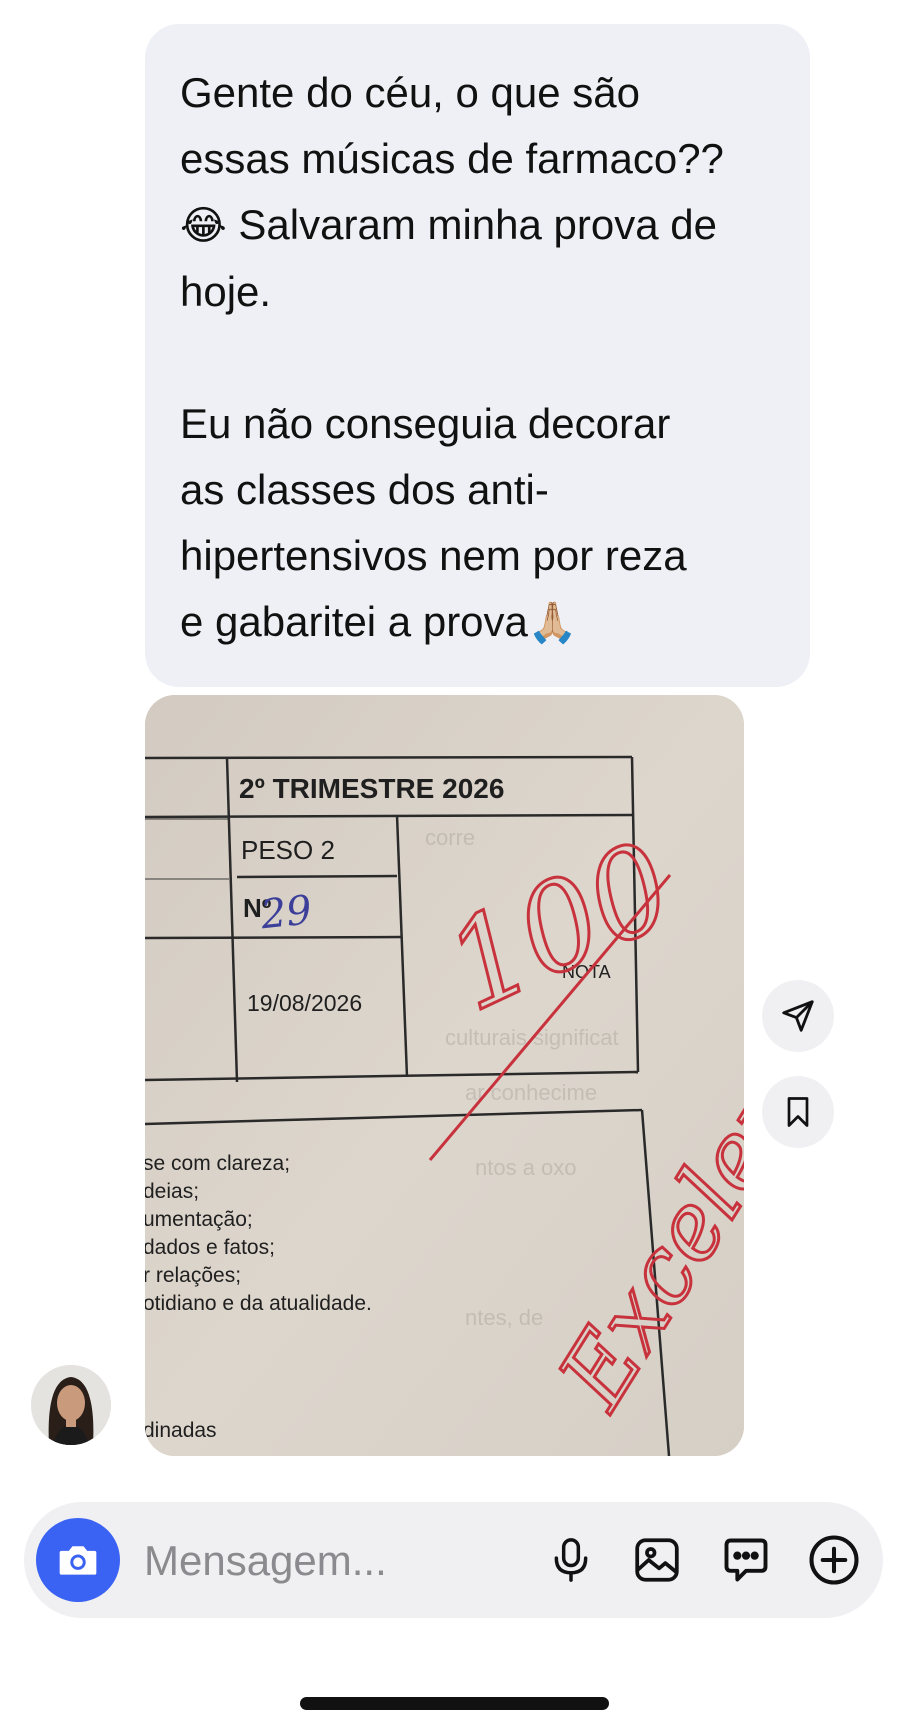  What do you see at coordinates (448, 224) in the screenshot?
I see `message-line: 😂 Salvaram minha prova de` at bounding box center [448, 224].